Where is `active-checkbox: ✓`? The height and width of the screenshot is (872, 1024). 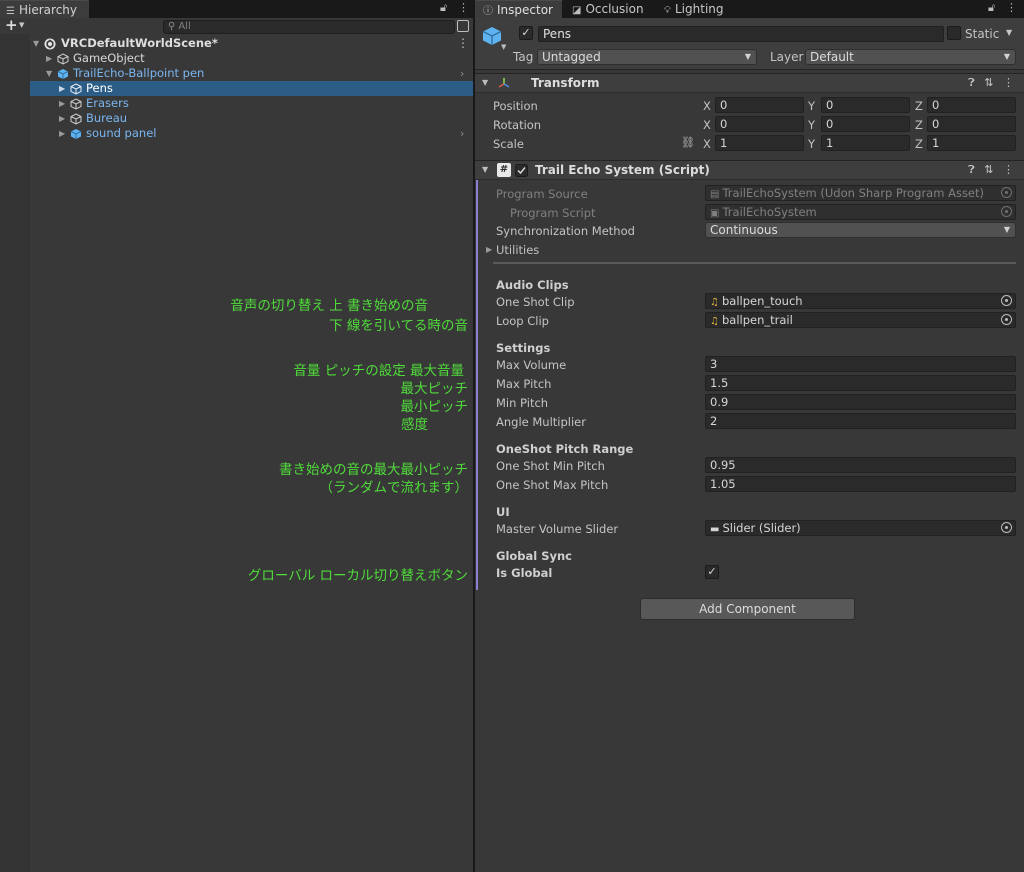
active-checkbox: ✓ is located at coordinates (526, 33).